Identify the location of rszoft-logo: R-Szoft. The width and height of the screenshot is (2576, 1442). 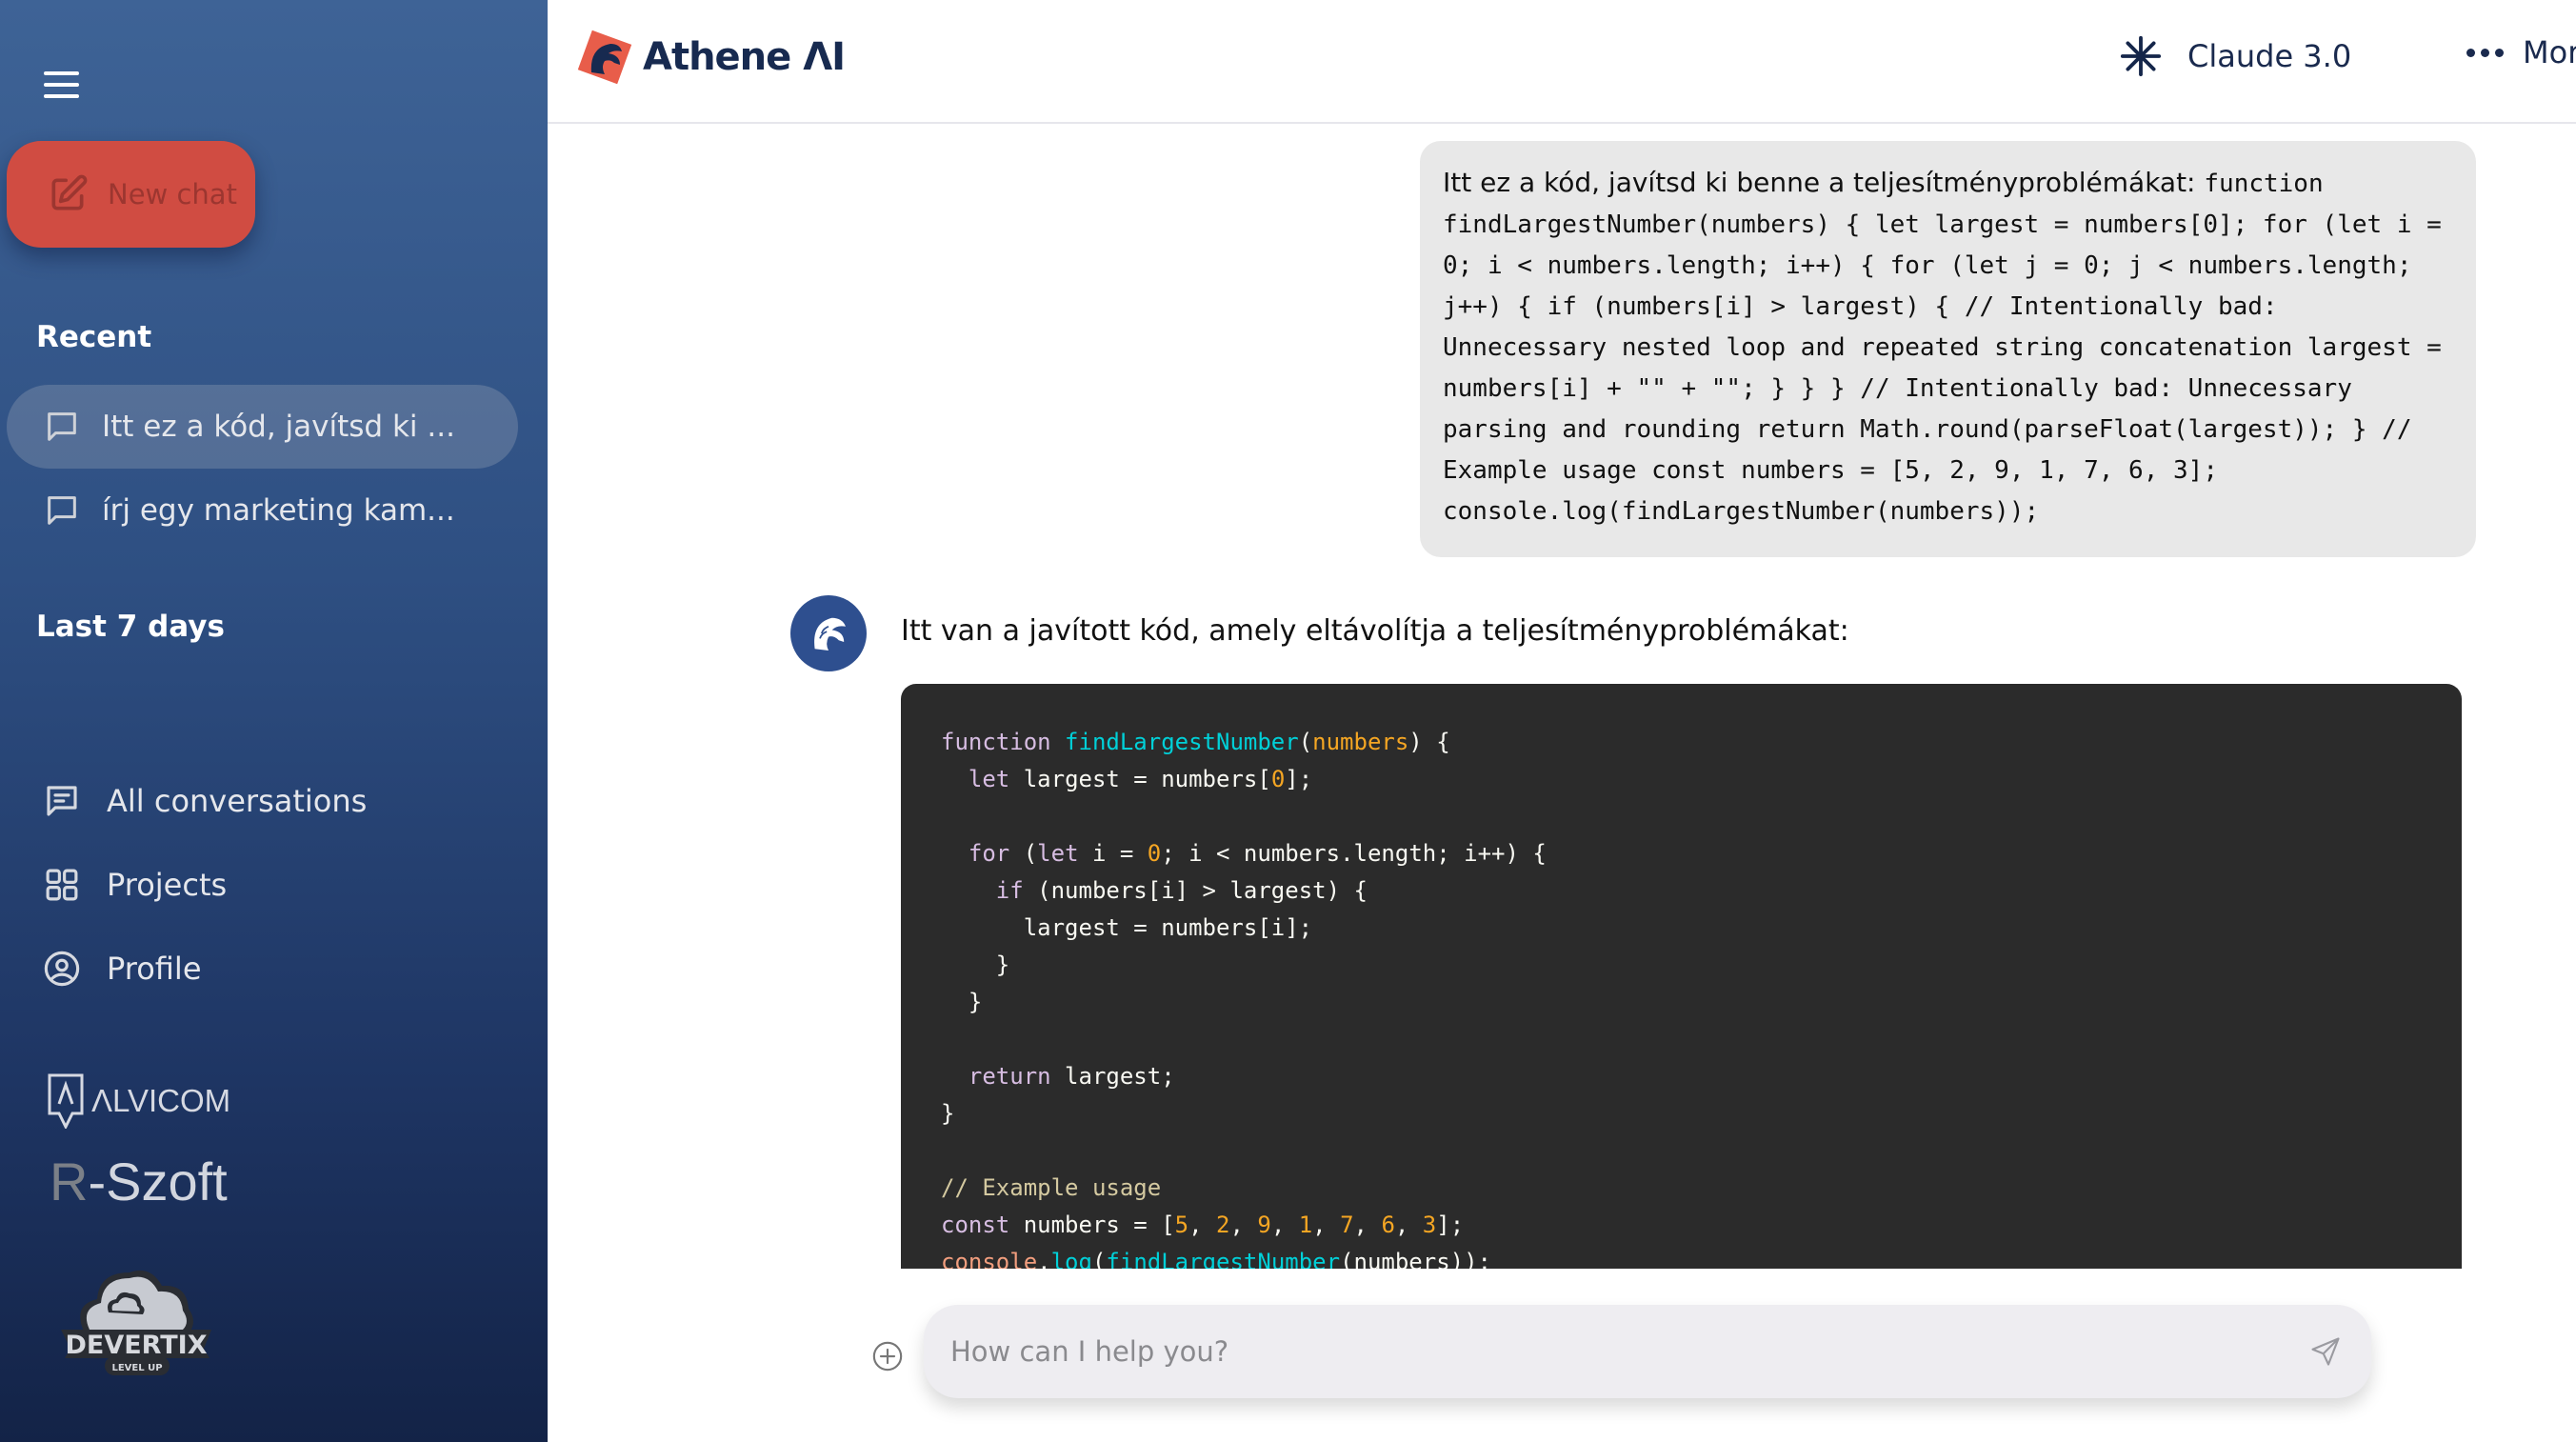
(139, 1181).